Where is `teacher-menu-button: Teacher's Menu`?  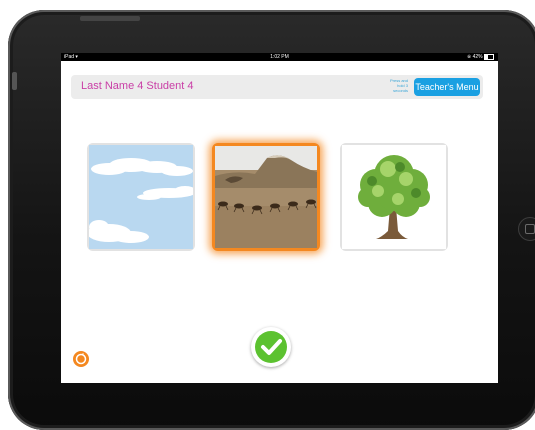 teacher-menu-button: Teacher's Menu is located at coordinates (447, 87).